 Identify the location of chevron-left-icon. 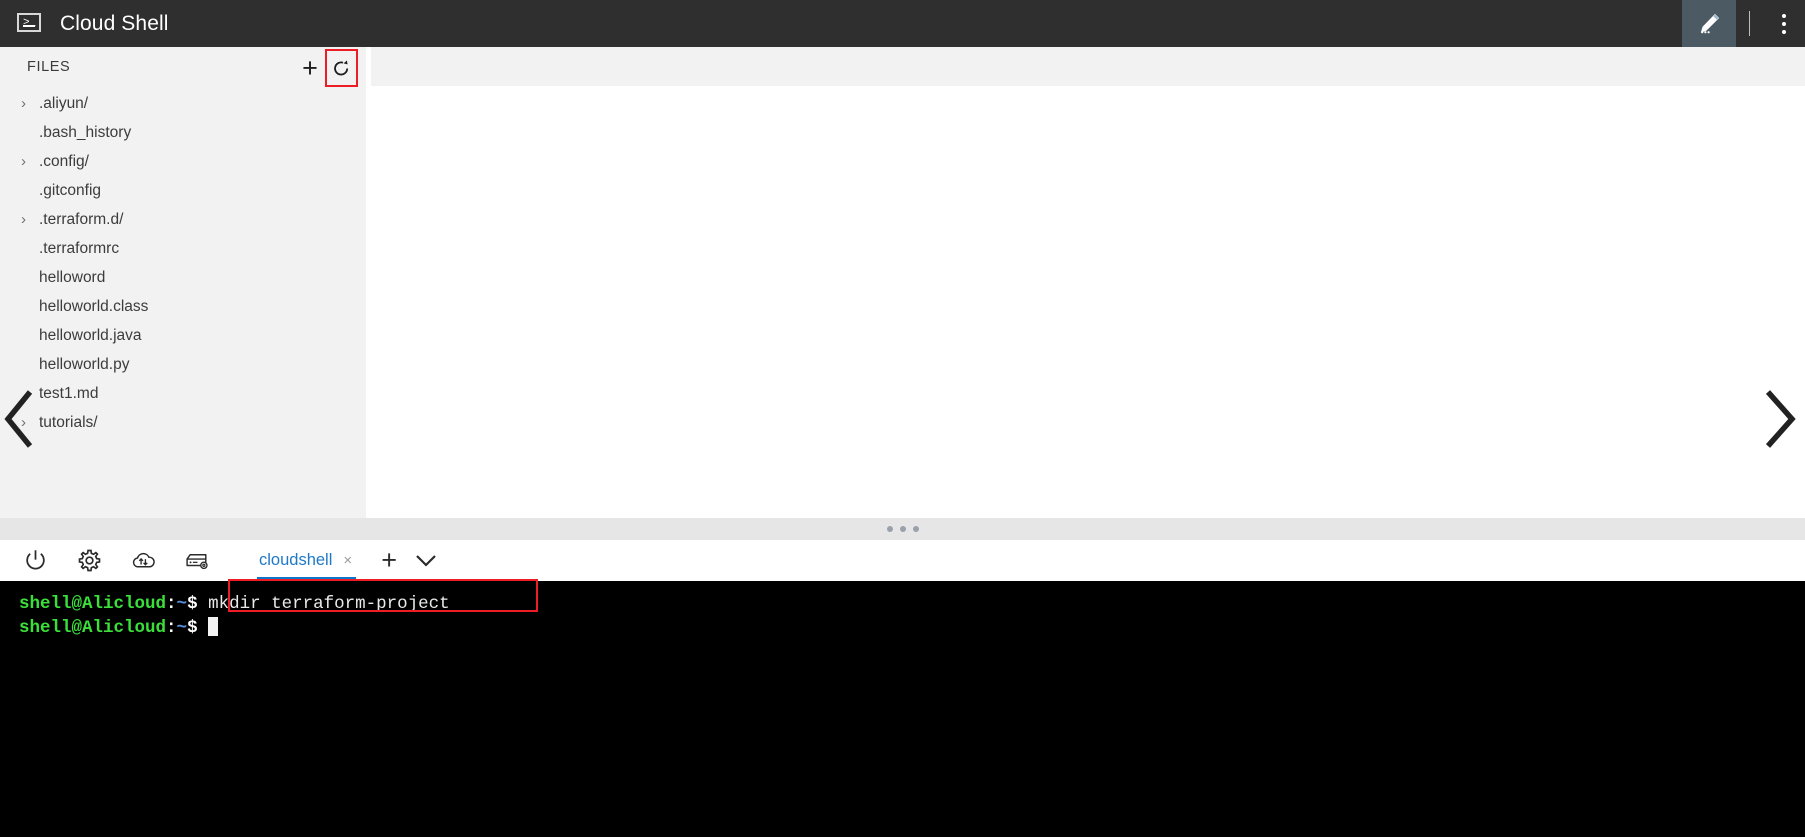
(19, 419).